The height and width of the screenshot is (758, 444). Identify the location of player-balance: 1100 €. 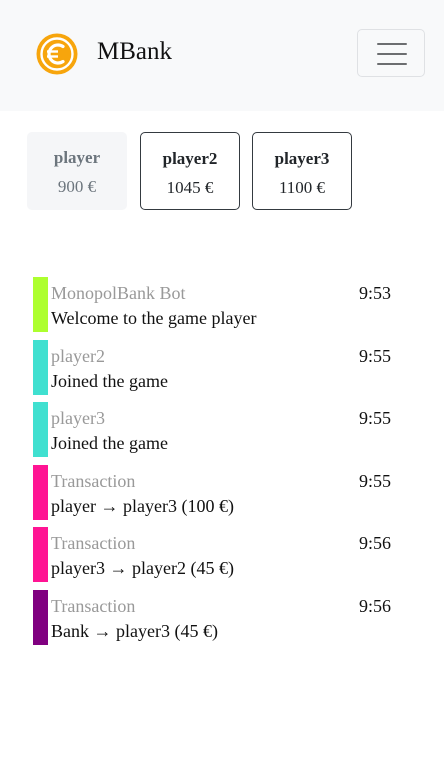
(302, 187).